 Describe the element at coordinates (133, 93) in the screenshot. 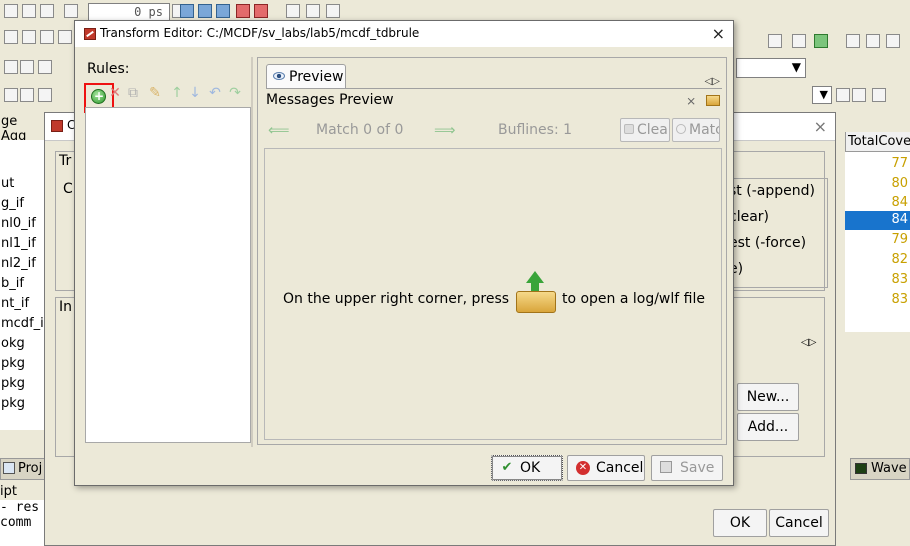

I see `copy-icon: ⧉` at that location.